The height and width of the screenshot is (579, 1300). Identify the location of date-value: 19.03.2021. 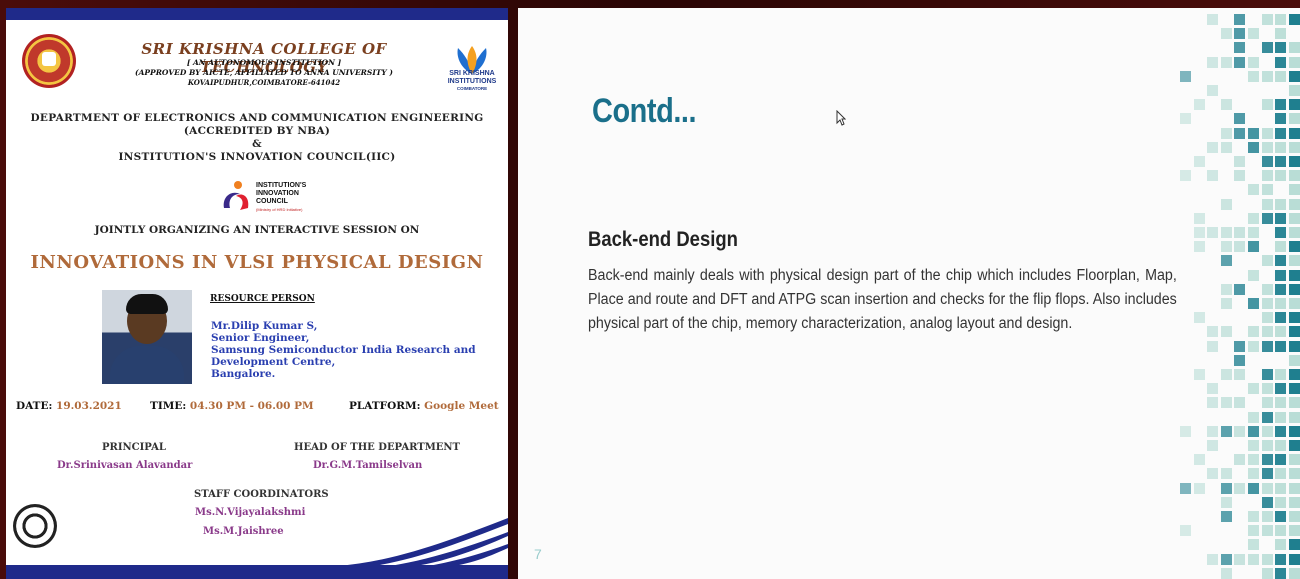
(89, 406).